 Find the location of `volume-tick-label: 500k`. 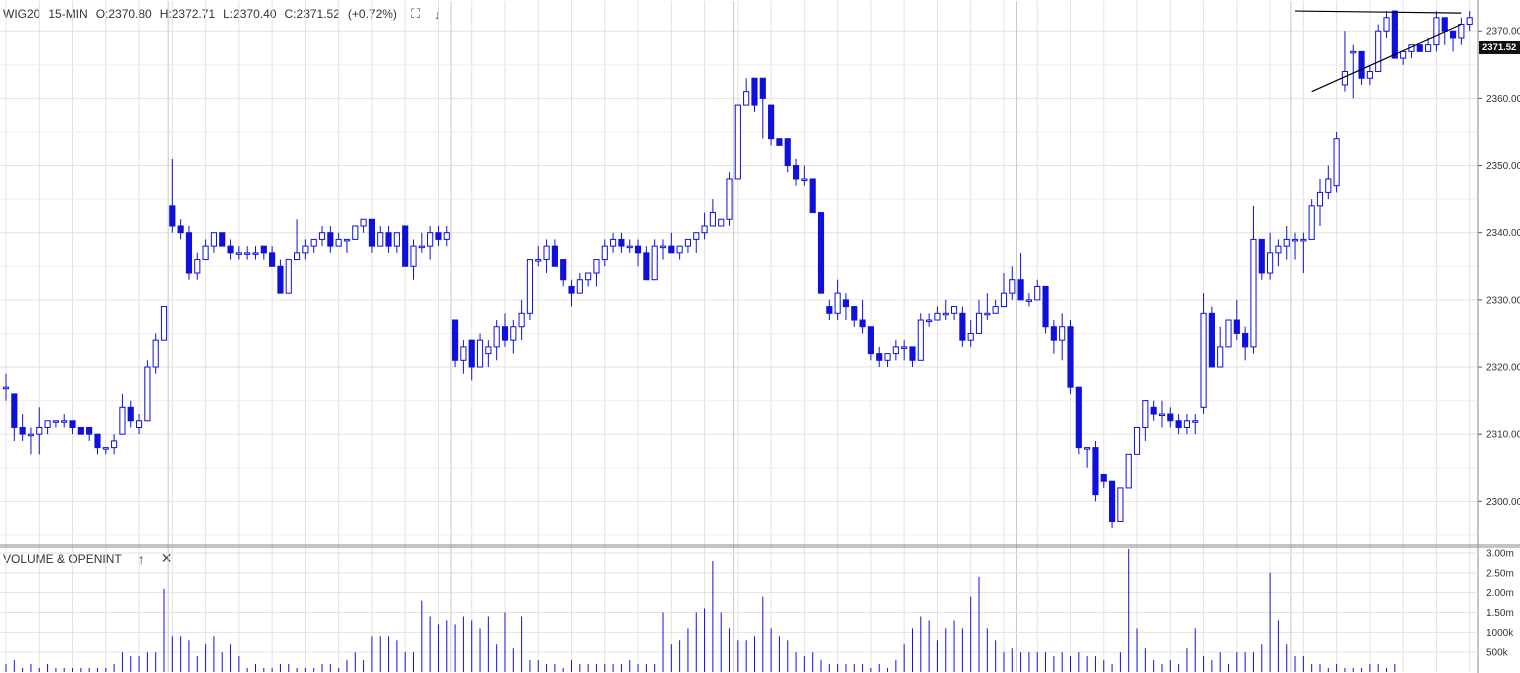

volume-tick-label: 500k is located at coordinates (1497, 653).